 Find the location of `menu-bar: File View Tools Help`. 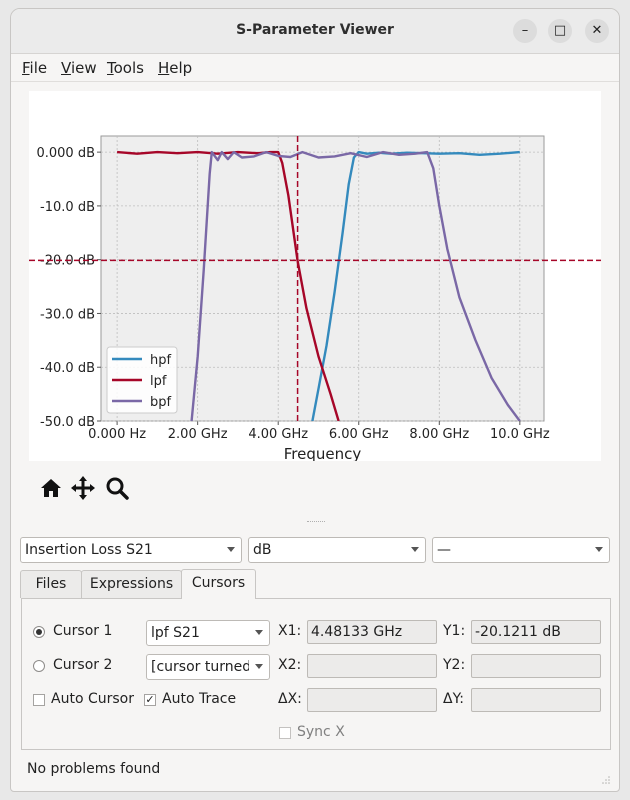

menu-bar: File View Tools Help is located at coordinates (315, 67).